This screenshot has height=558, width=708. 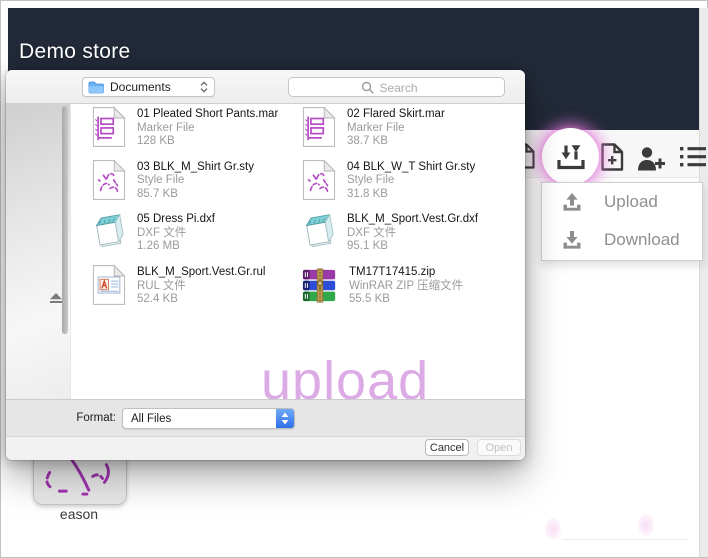 I want to click on file-item: TM17T17415.zip WinRAR ZIP 压缩文件 55.5 KB, so click(x=401, y=290).